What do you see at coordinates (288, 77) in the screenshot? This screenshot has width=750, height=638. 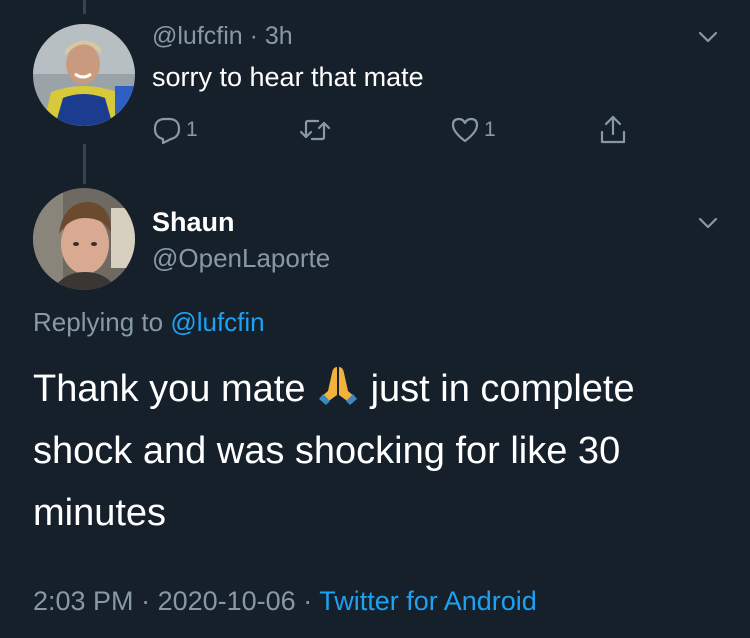 I see `reply-tweet-text: sorry to hear that mate` at bounding box center [288, 77].